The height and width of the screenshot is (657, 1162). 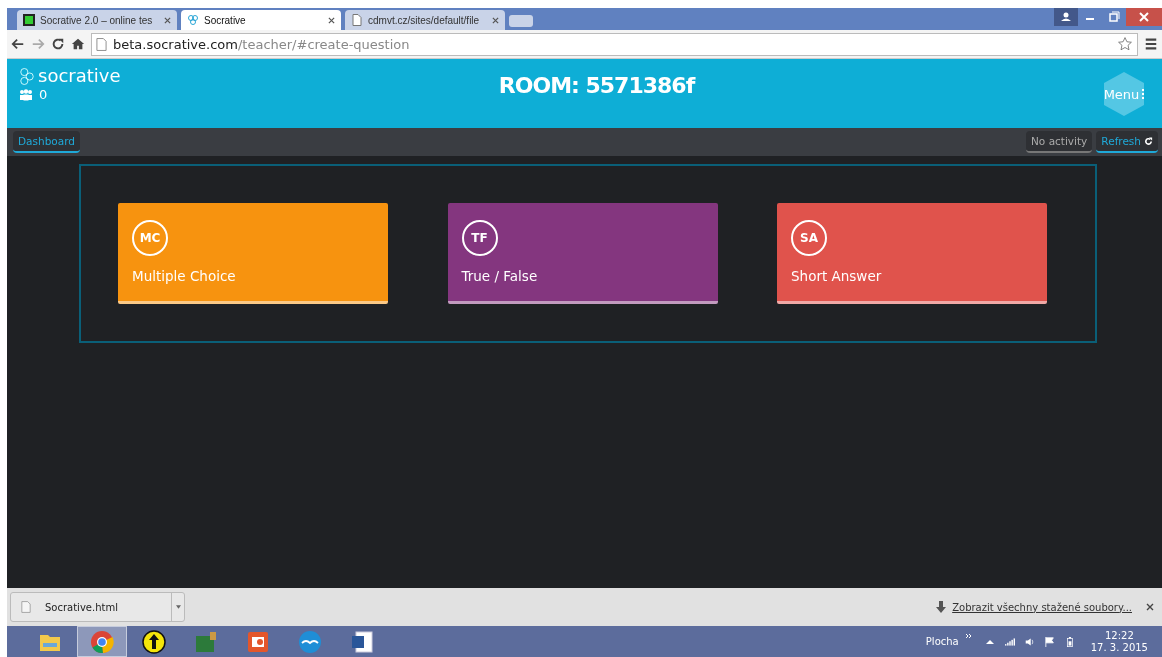 What do you see at coordinates (225, 20) in the screenshot?
I see `tab-title: Socrative` at bounding box center [225, 20].